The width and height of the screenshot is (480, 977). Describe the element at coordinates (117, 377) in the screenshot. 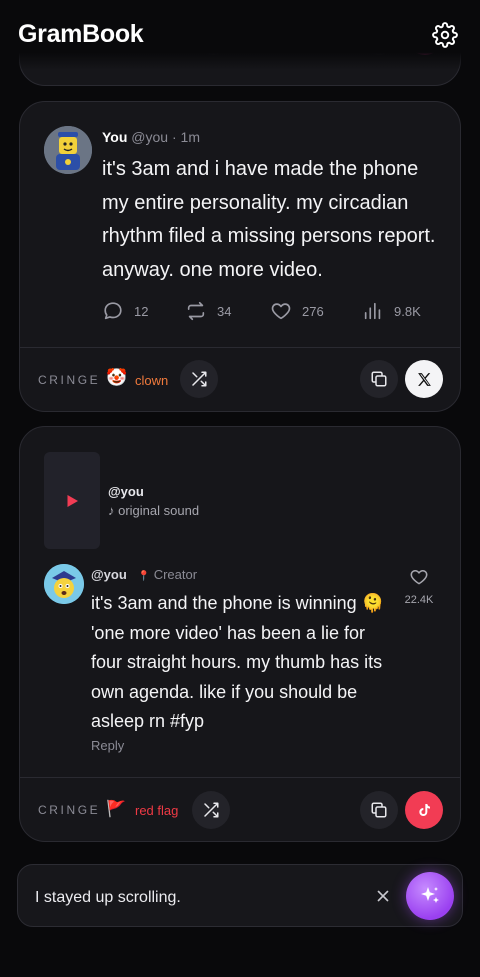

I see `clown-icon: 🤡` at that location.